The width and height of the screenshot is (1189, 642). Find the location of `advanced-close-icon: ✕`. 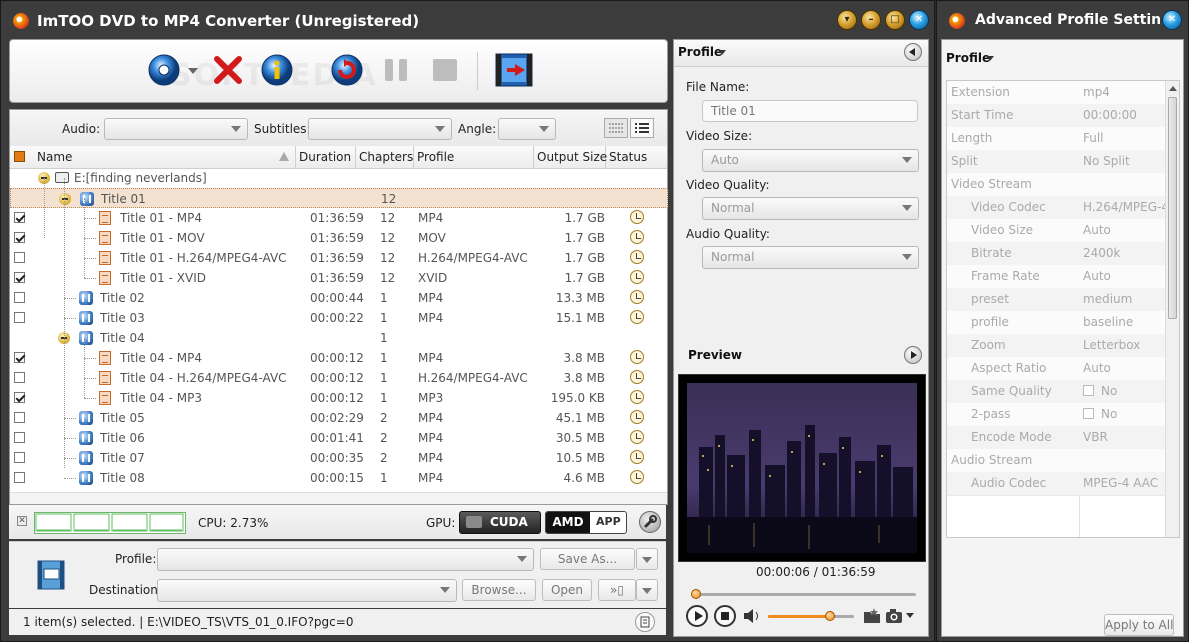

advanced-close-icon: ✕ is located at coordinates (1172, 20).